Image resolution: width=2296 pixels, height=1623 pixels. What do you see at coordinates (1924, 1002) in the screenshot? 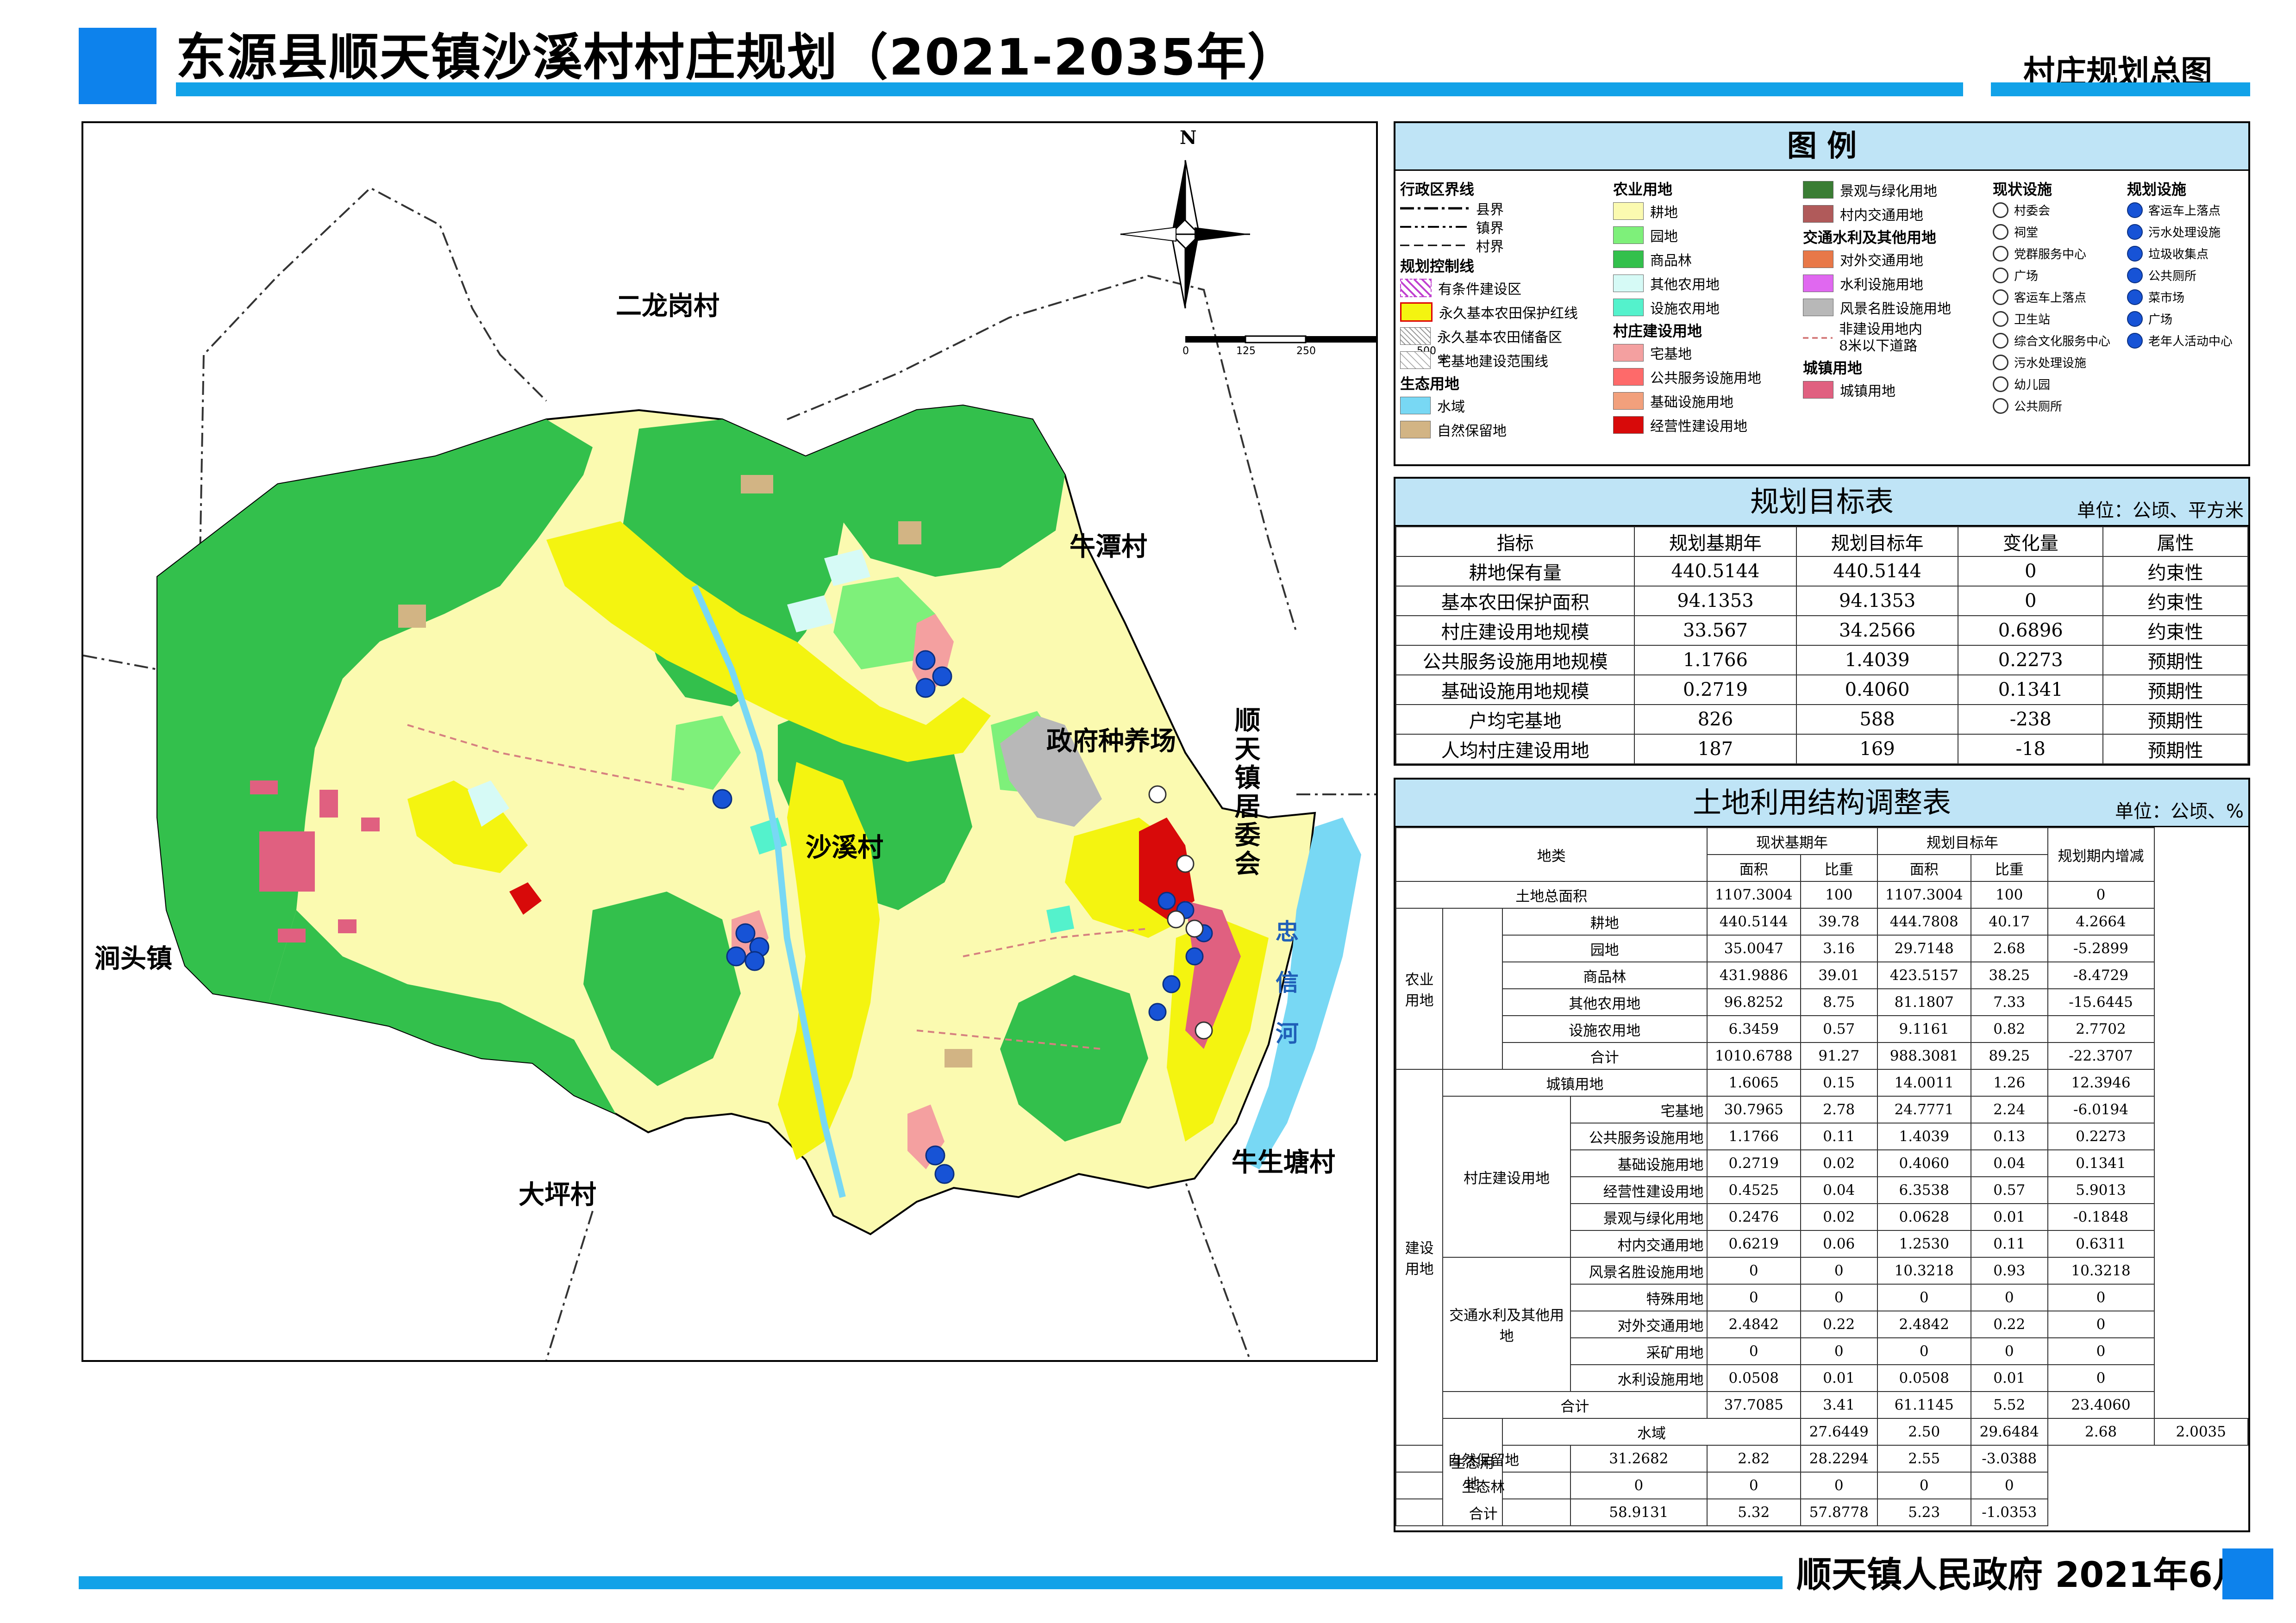
I see `cell: 81.1807` at bounding box center [1924, 1002].